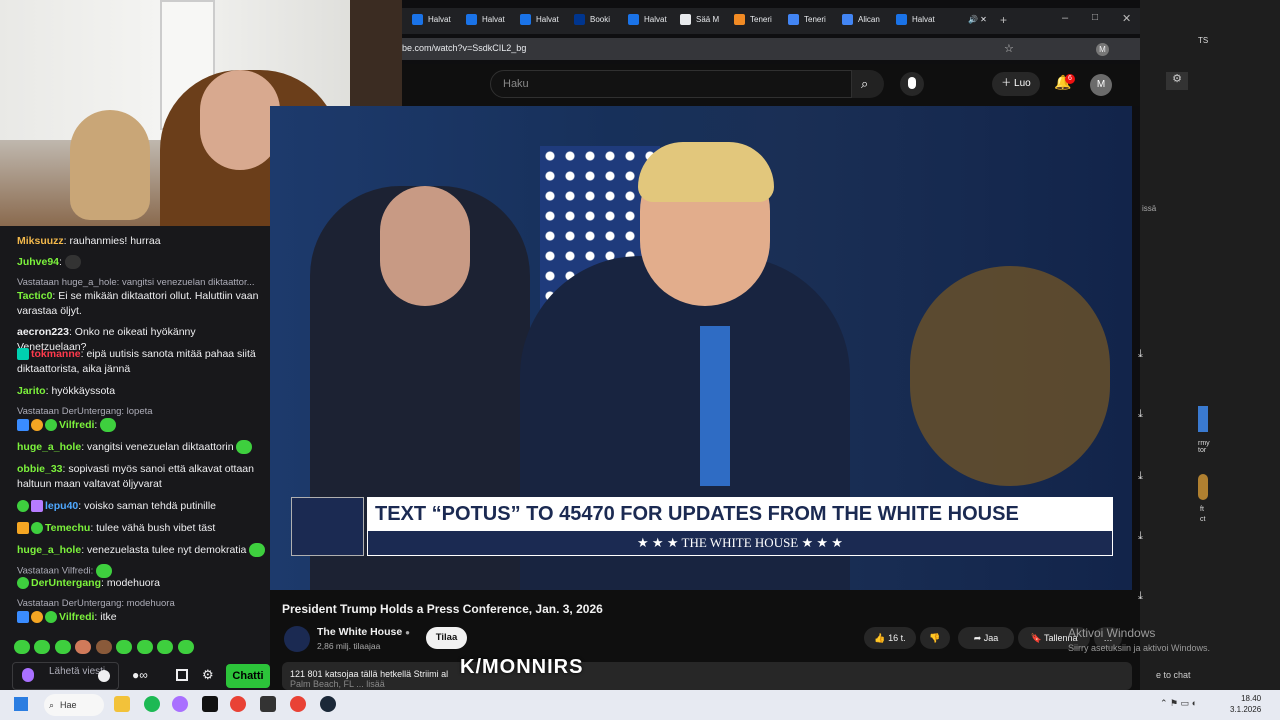 The height and width of the screenshot is (720, 1280). What do you see at coordinates (142, 617) in the screenshot?
I see `chat-message: Vilfredi: itke` at bounding box center [142, 617].